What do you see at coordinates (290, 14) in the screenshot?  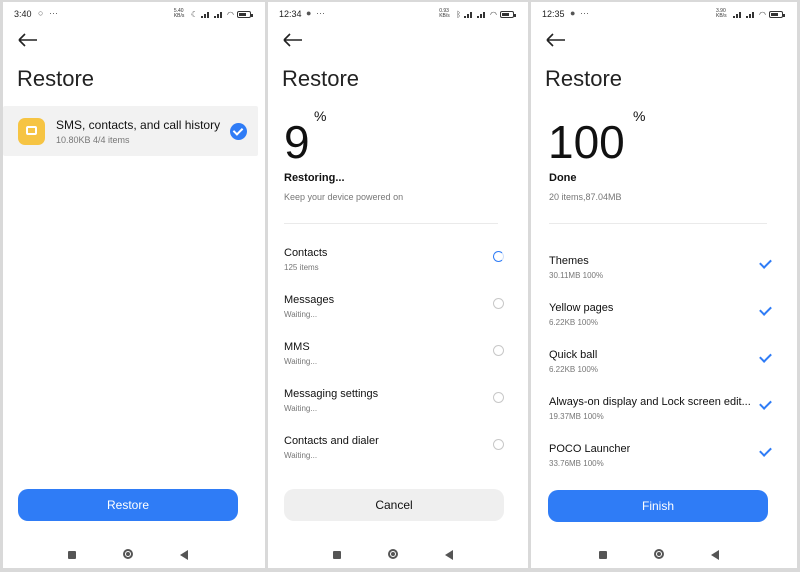 I see `status-time: 12:34` at bounding box center [290, 14].